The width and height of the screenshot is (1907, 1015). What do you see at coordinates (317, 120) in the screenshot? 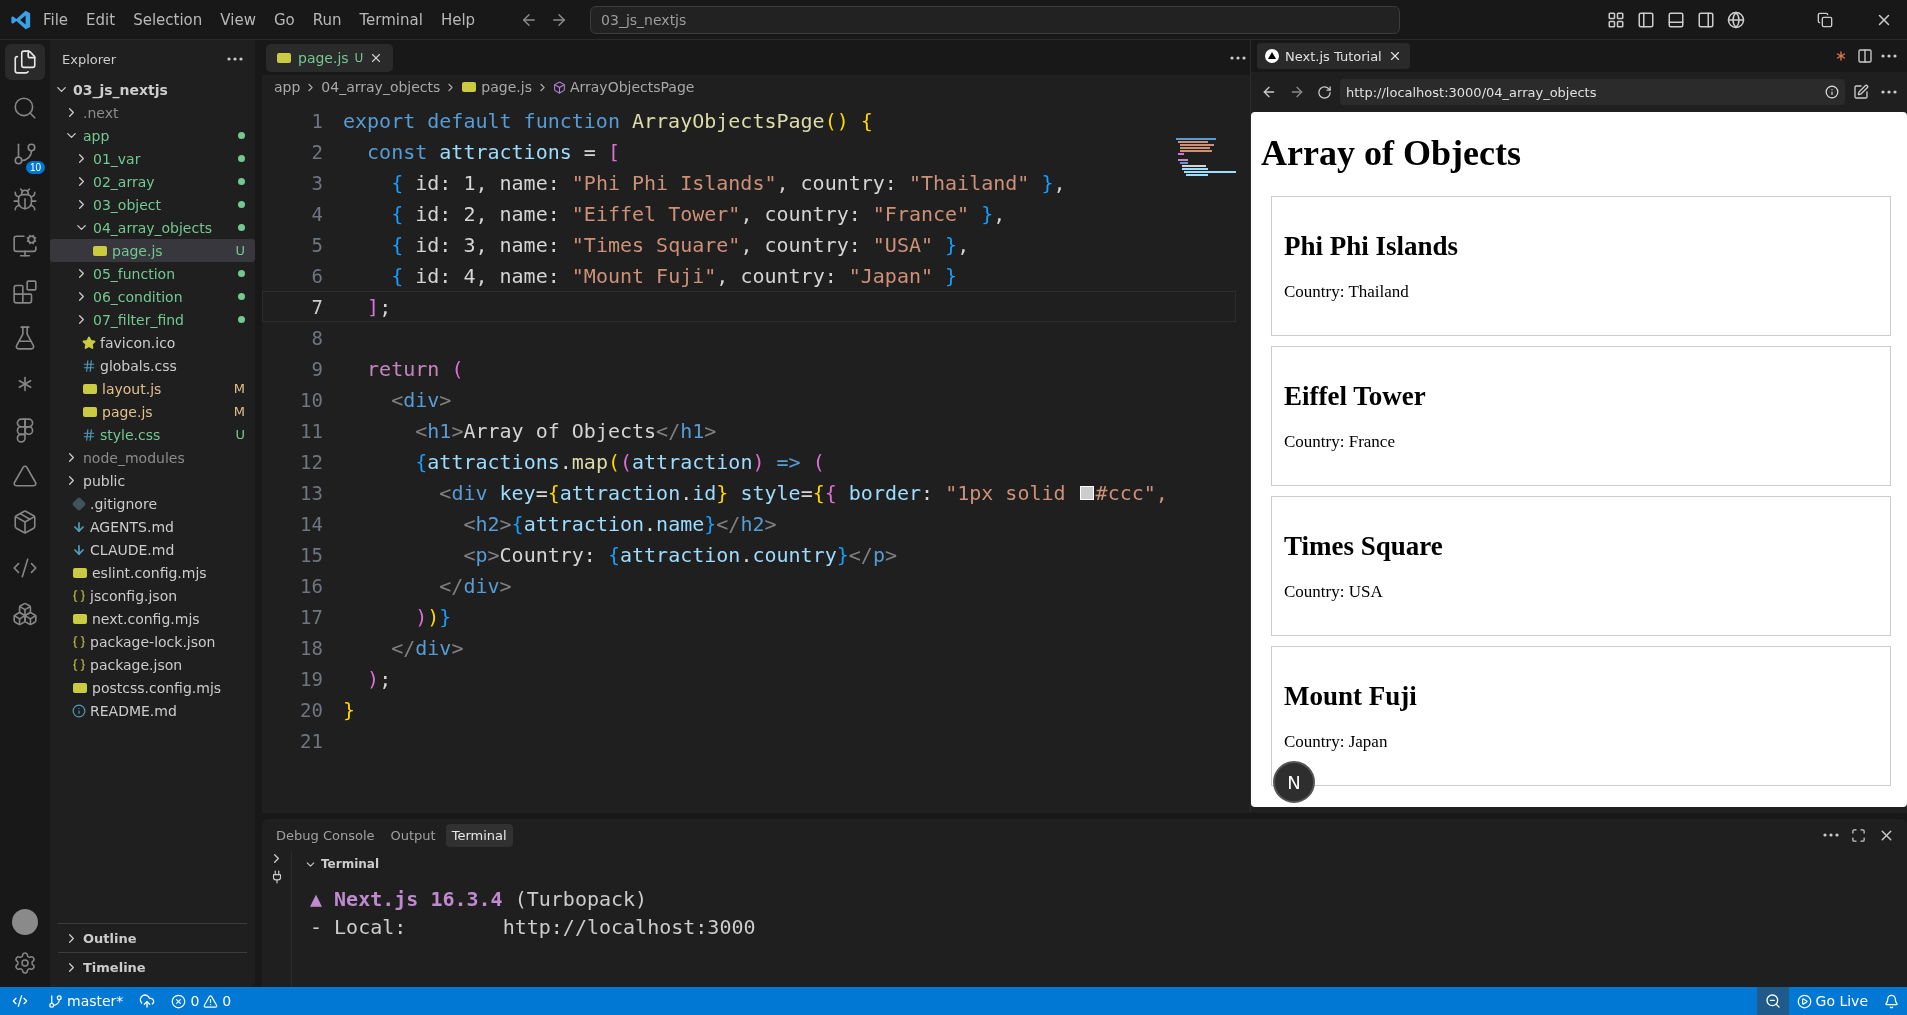
I see `line-number: 1` at bounding box center [317, 120].